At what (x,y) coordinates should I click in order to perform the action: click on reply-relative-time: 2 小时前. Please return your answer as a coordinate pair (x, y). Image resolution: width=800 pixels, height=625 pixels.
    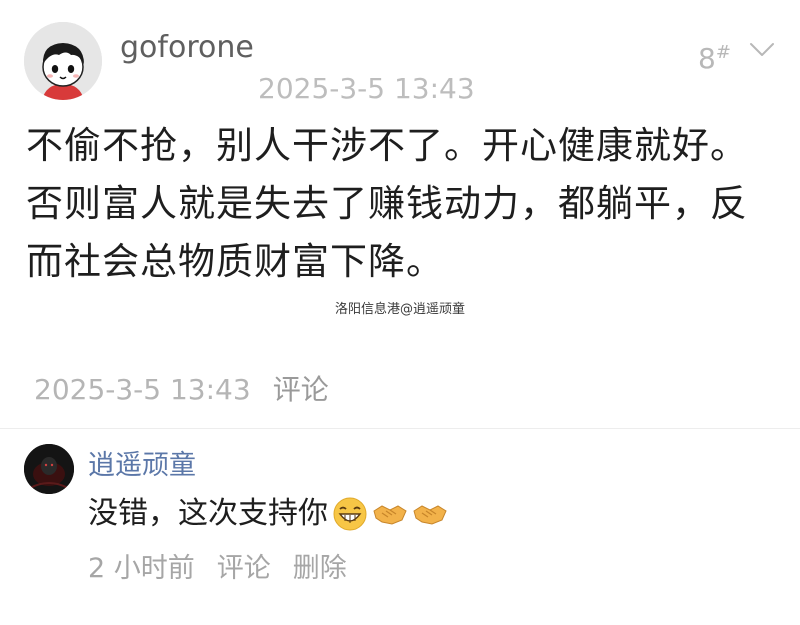
    Looking at the image, I should click on (141, 568).